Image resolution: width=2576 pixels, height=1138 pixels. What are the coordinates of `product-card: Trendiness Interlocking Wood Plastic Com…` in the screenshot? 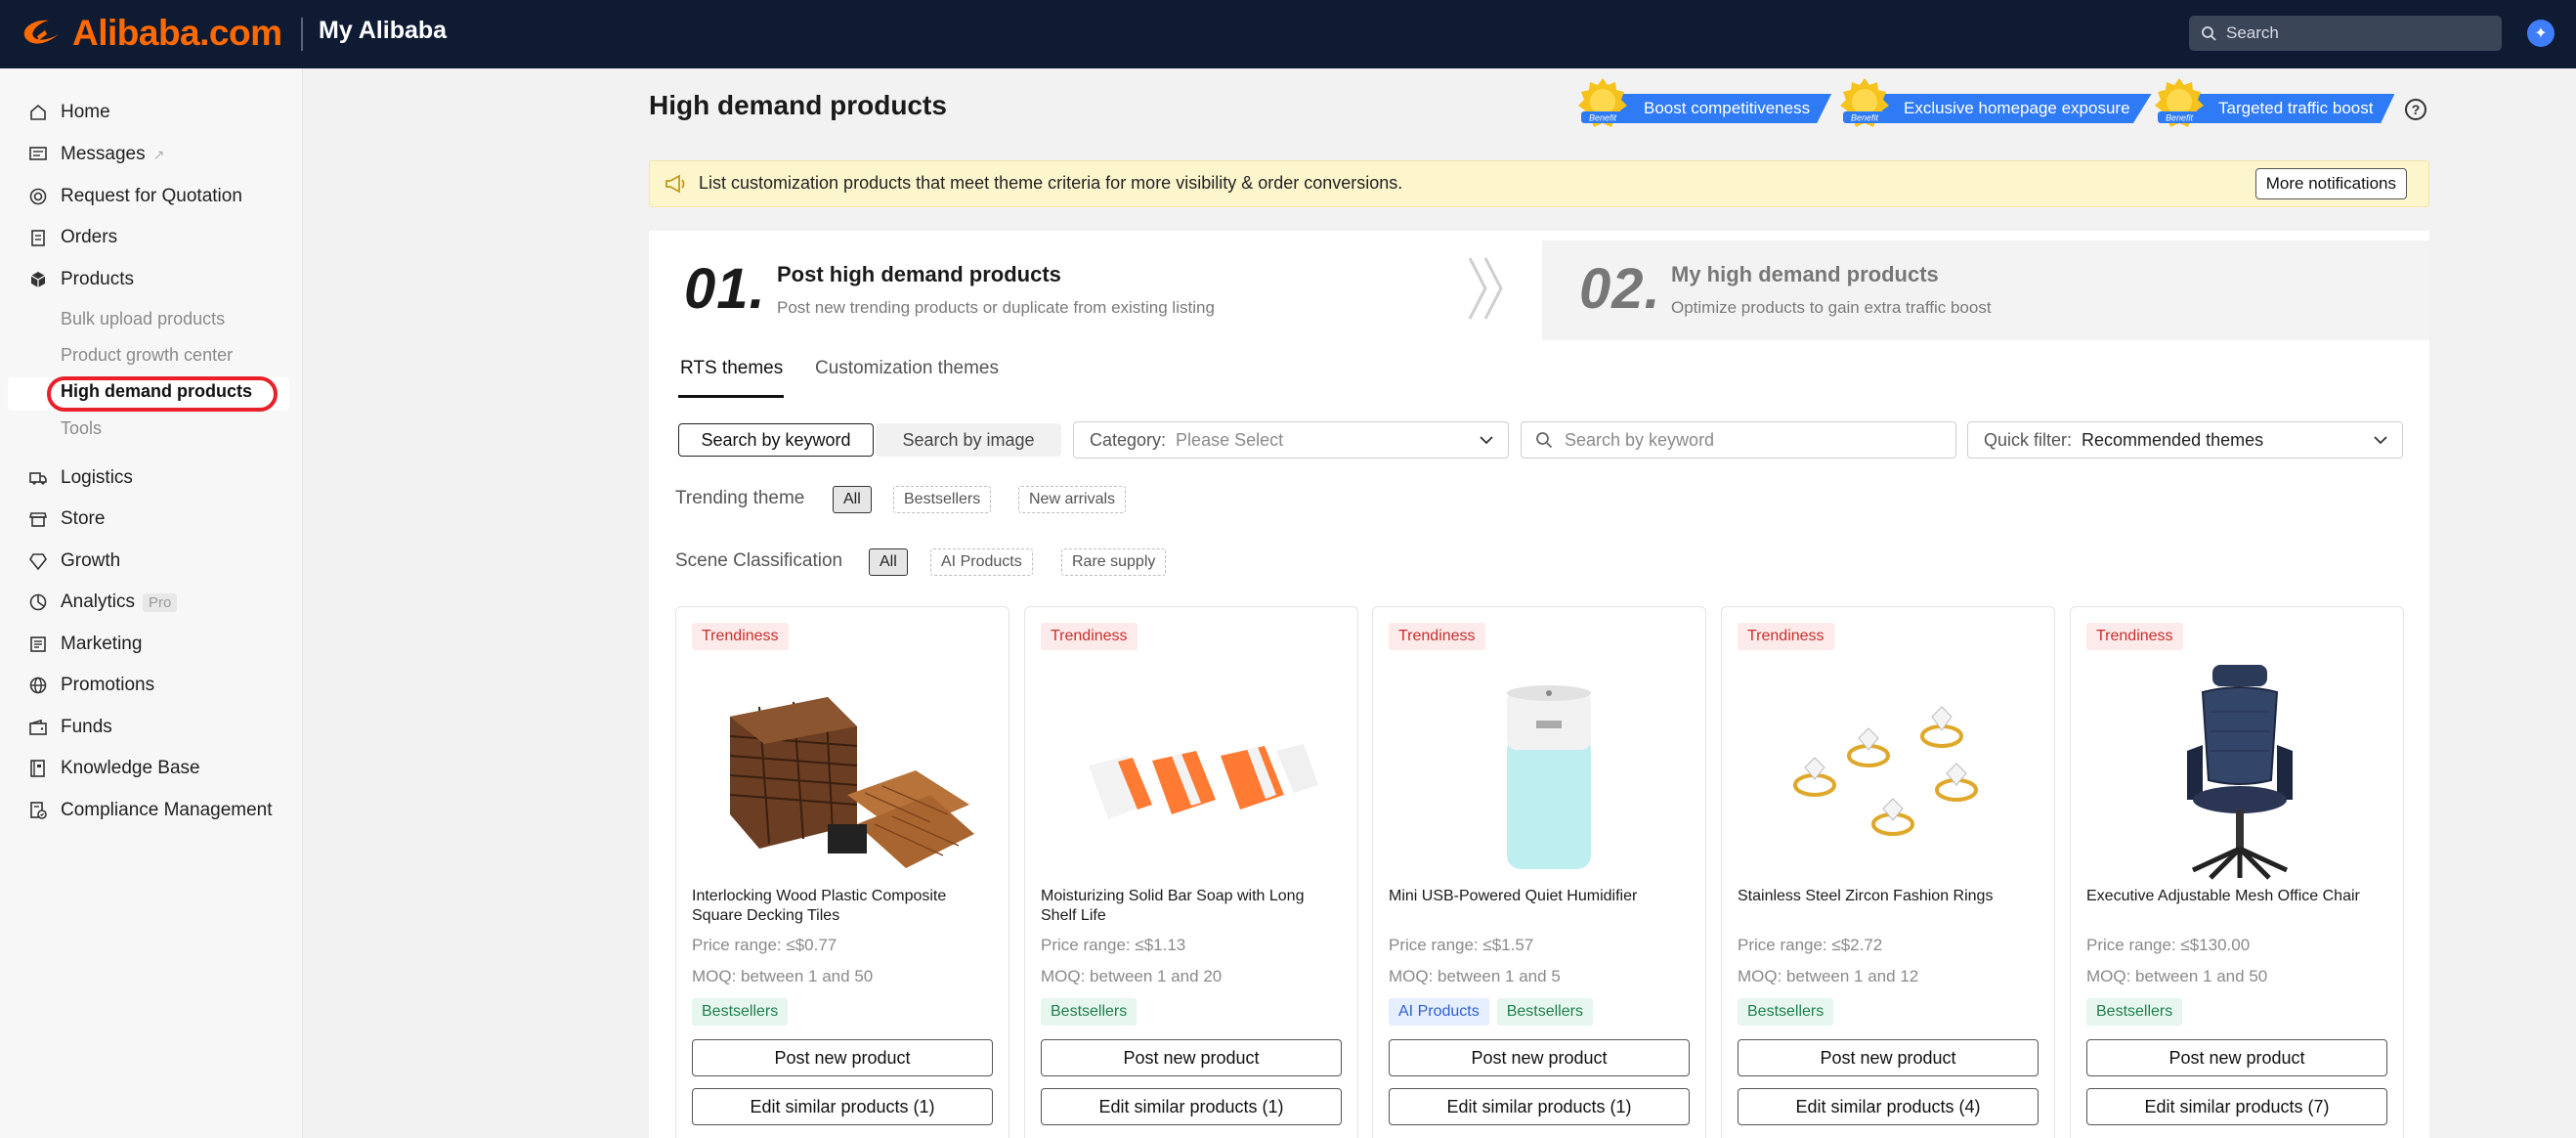 It's located at (842, 872).